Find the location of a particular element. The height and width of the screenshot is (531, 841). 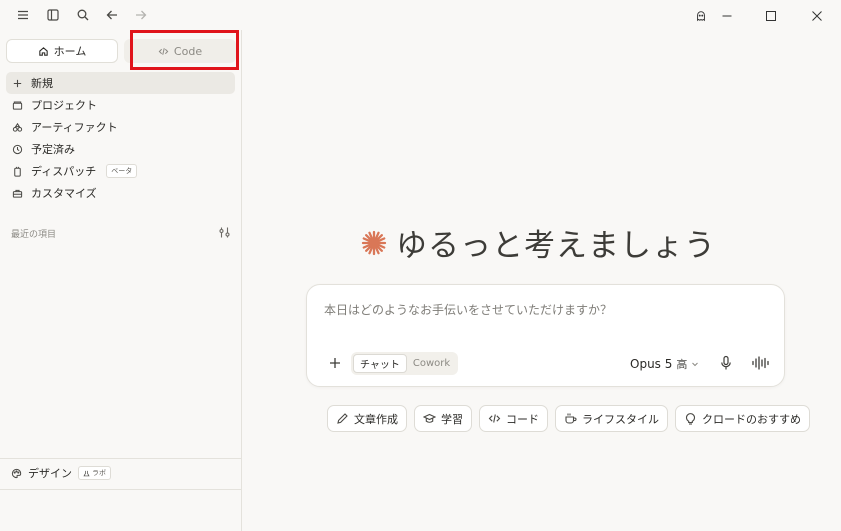

sidebar-item-projects: プロジェクト is located at coordinates (120, 105).